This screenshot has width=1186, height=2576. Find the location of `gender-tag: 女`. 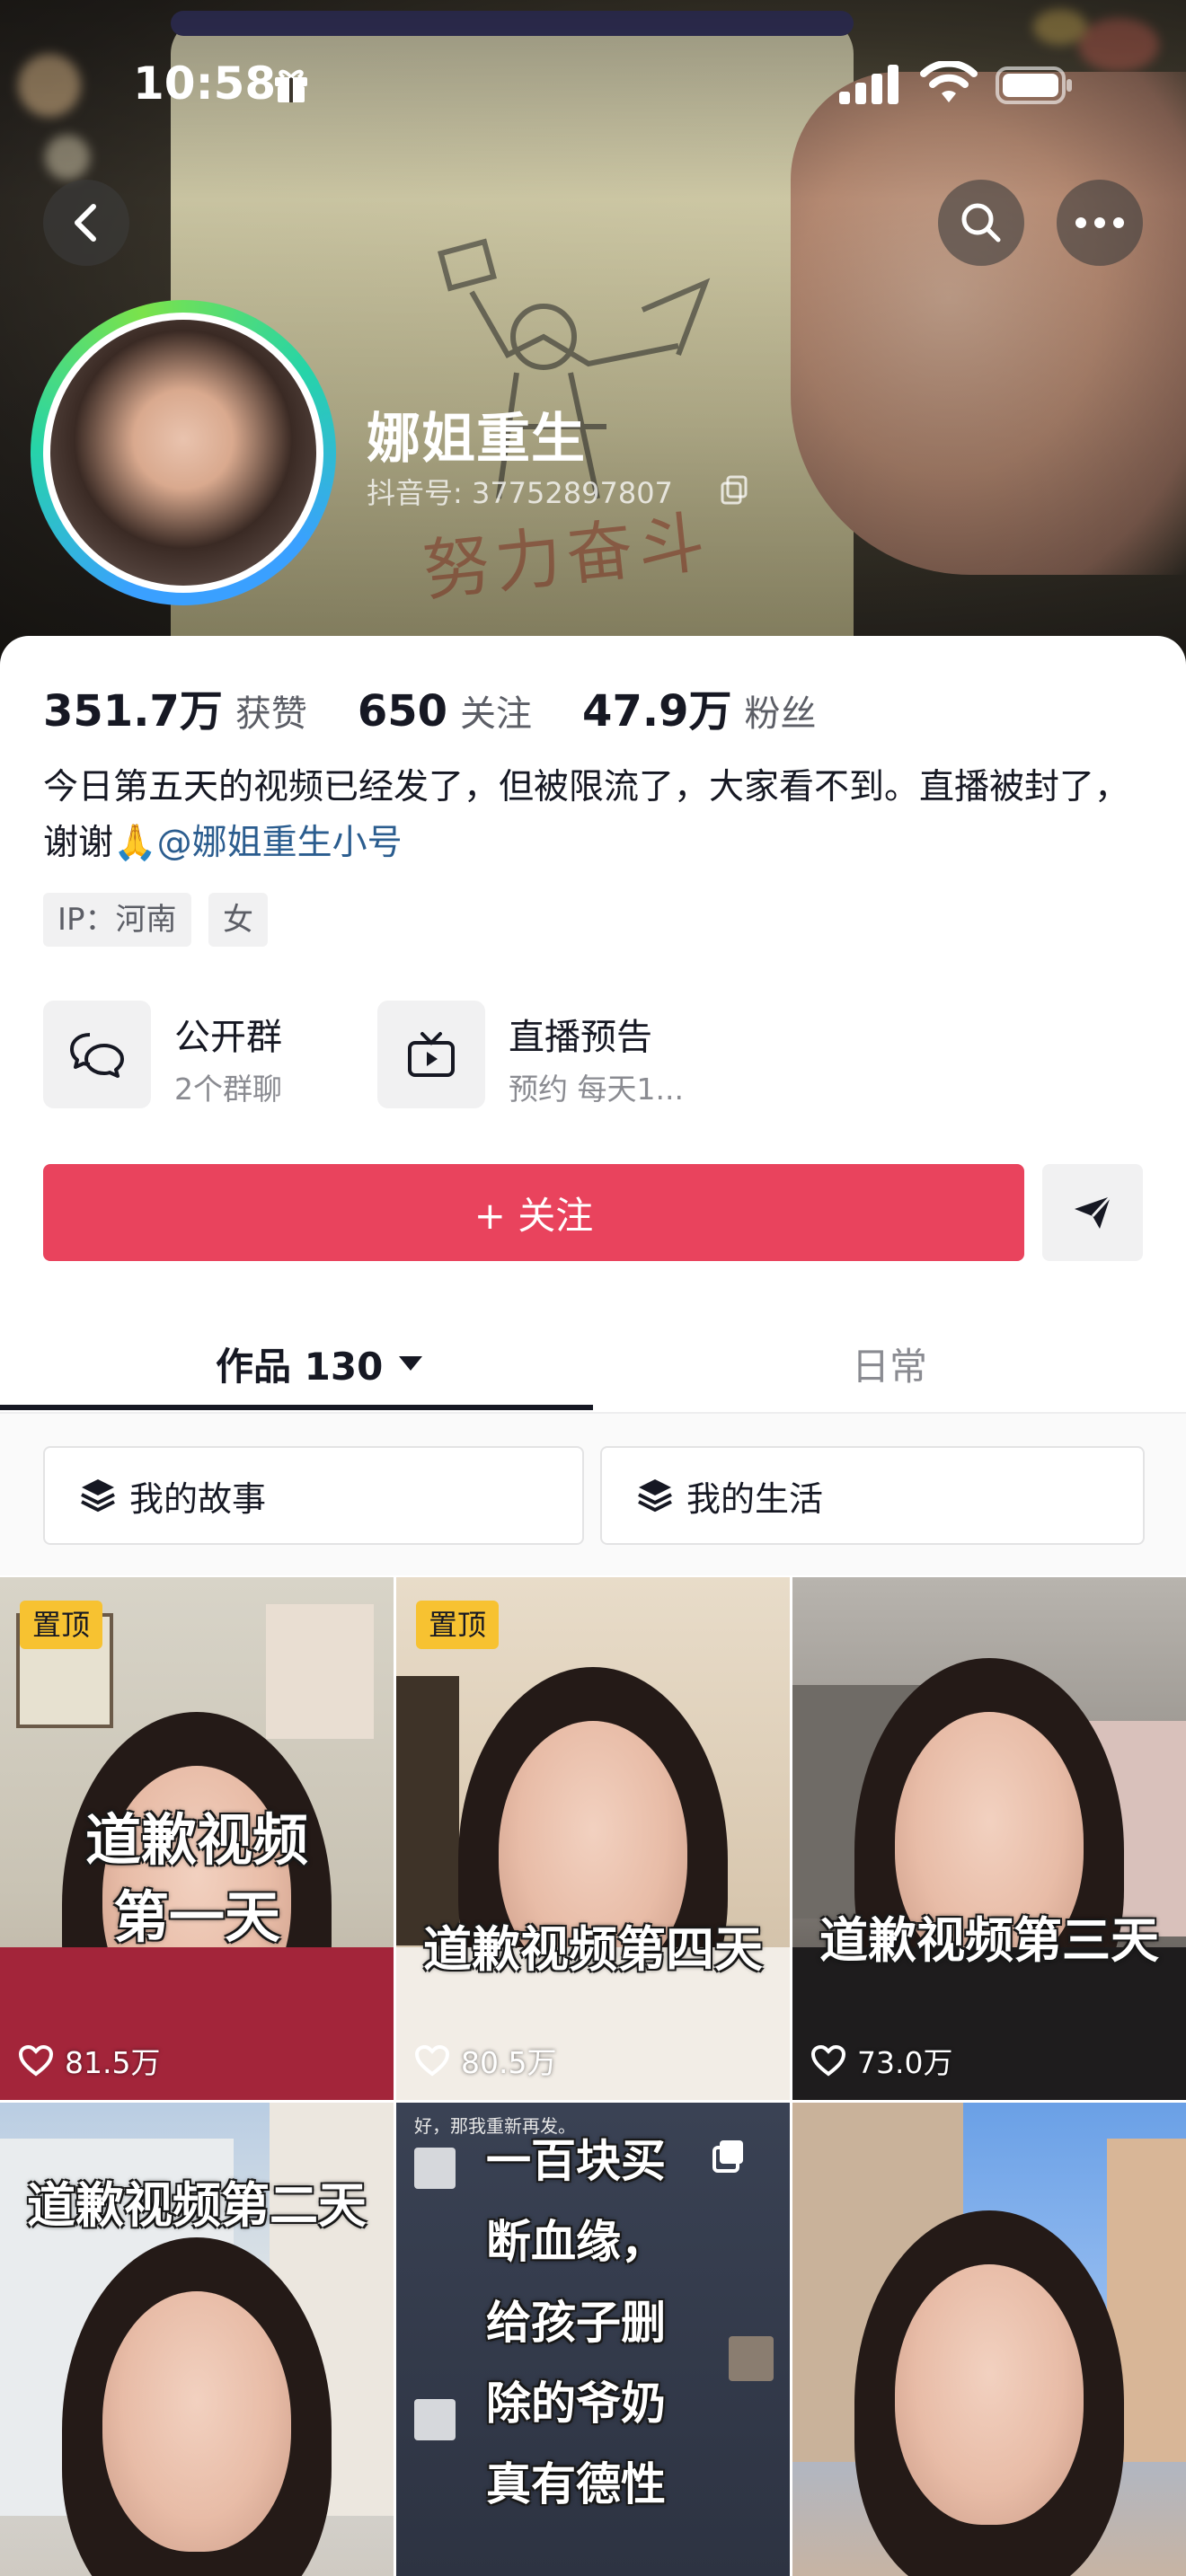

gender-tag: 女 is located at coordinates (238, 920).